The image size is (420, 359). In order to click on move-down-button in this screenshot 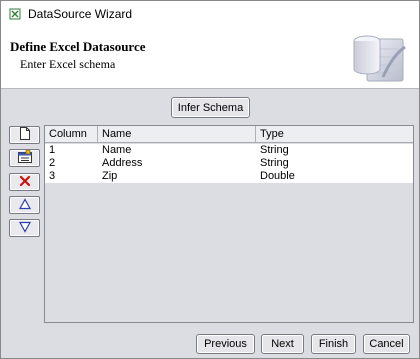, I will do `click(24, 228)`.